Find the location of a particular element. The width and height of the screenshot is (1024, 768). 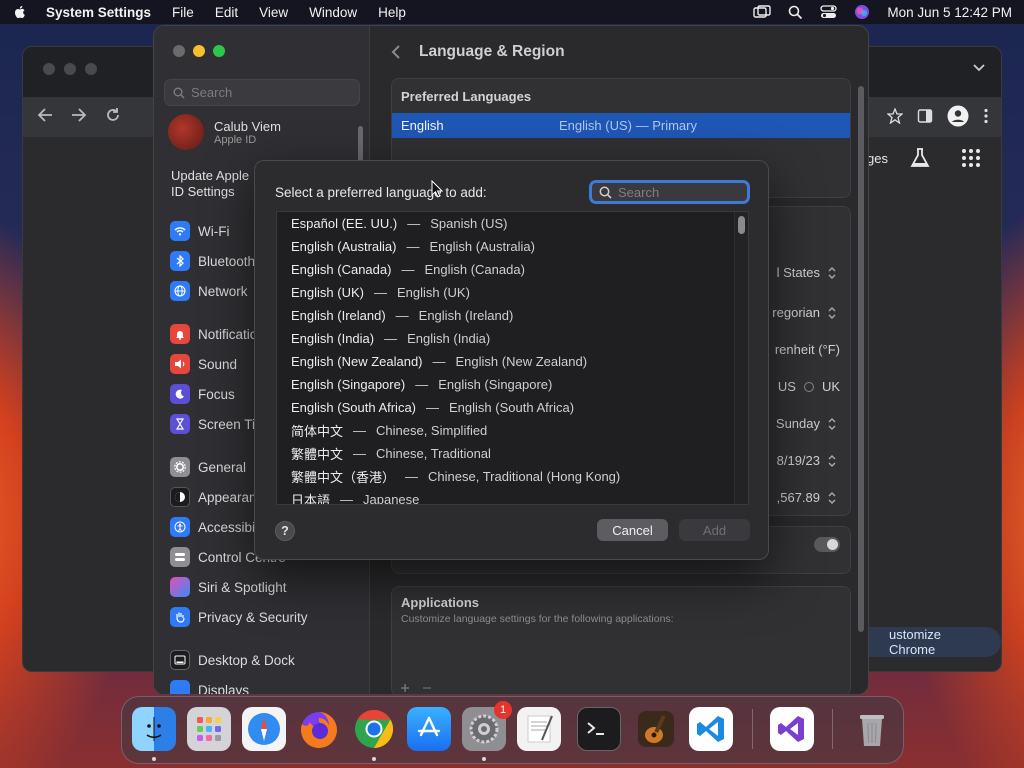

back-chevron-icon is located at coordinates (396, 52).